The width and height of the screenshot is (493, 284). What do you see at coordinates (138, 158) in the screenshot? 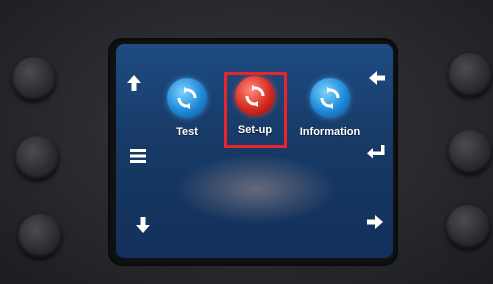
I see `menu-icon` at bounding box center [138, 158].